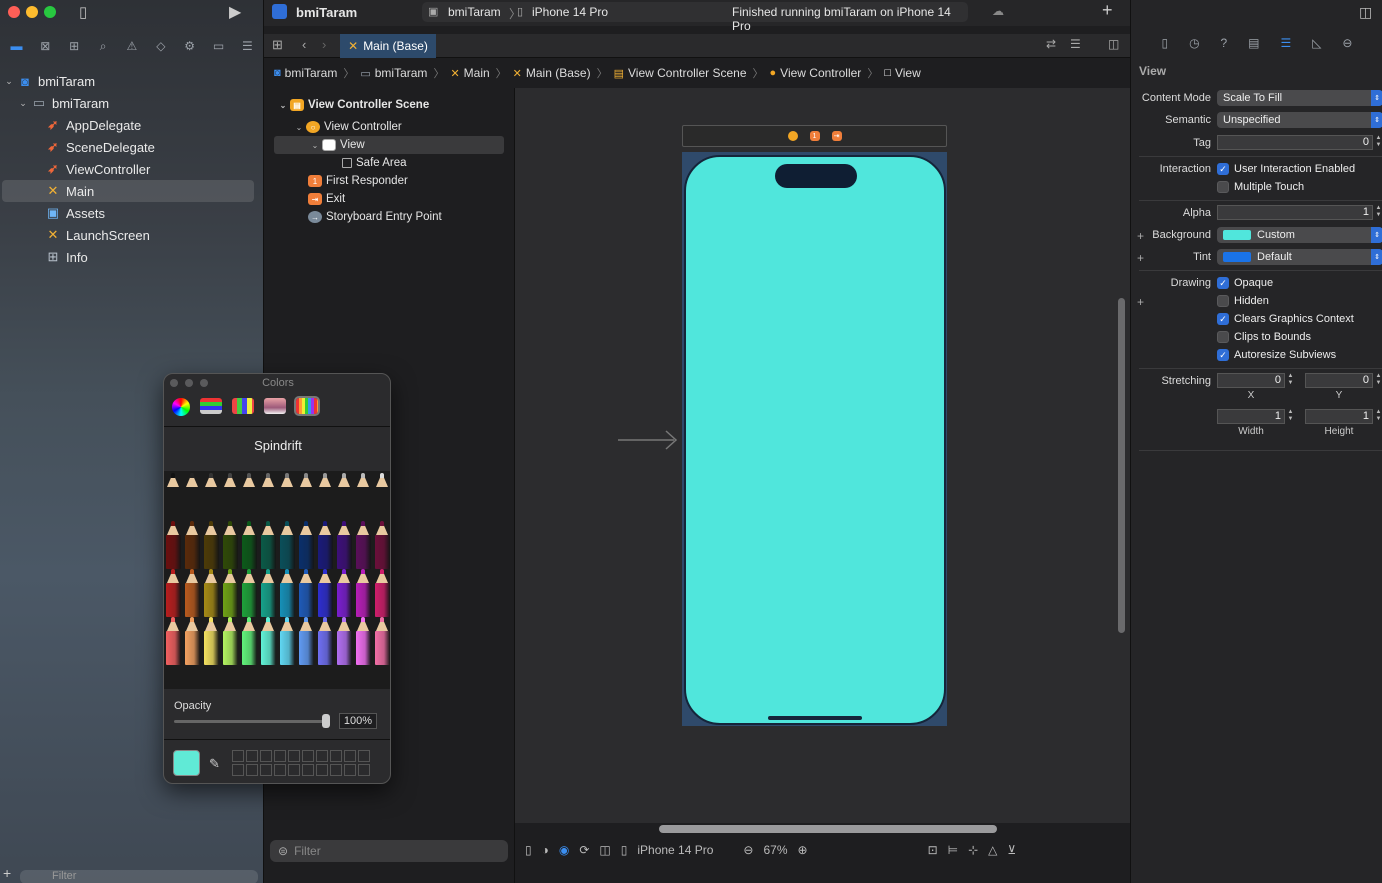 This screenshot has width=1382, height=883. What do you see at coordinates (474, 12) in the screenshot?
I see `scheme-selector: bmiTaram` at bounding box center [474, 12].